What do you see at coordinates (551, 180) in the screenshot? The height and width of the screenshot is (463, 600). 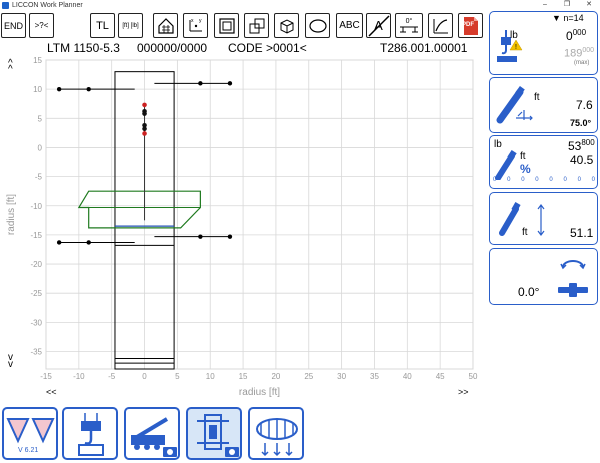 I see `util-scale-4: 0` at bounding box center [551, 180].